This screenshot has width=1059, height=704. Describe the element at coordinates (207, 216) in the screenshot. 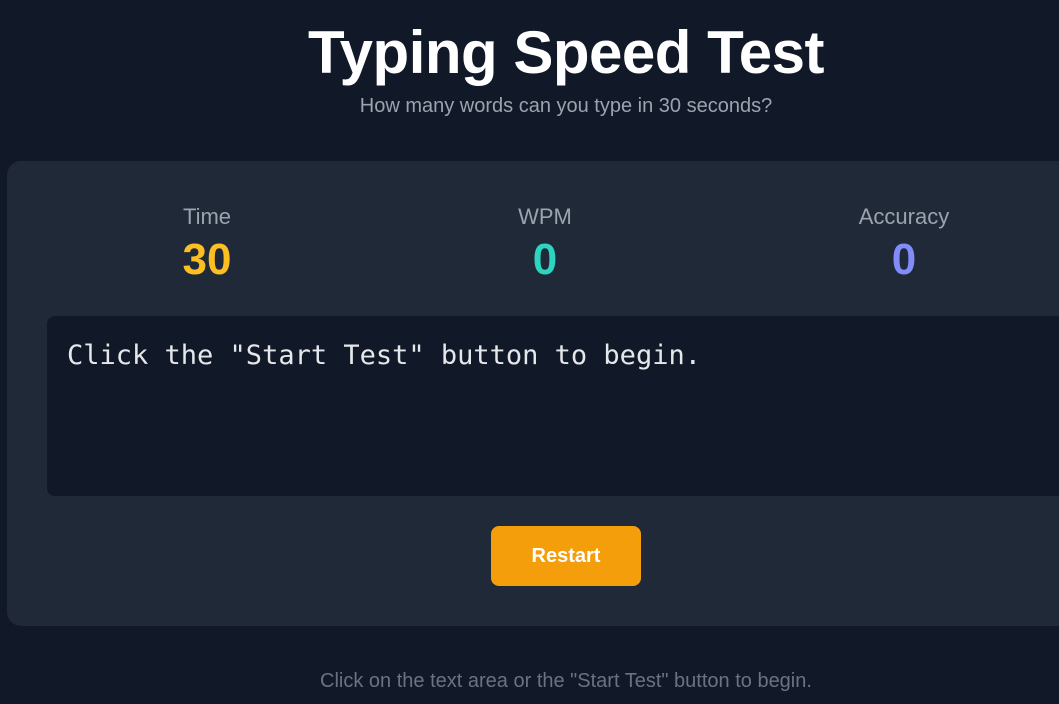

I see `stat-time-label: Time` at that location.